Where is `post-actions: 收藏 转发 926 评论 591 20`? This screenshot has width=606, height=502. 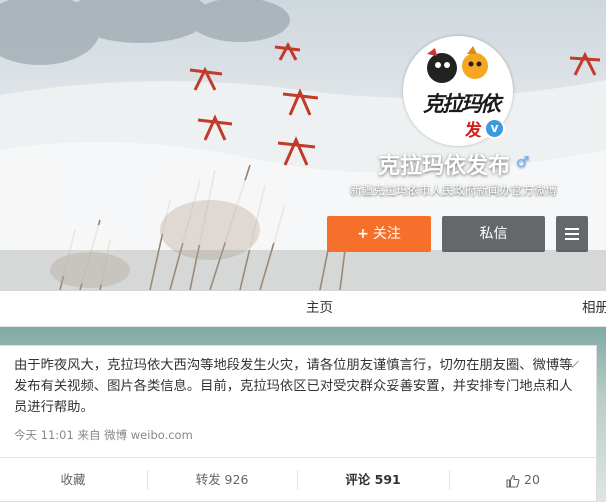 post-actions: 收藏 转发 926 评论 591 20 is located at coordinates (298, 479).